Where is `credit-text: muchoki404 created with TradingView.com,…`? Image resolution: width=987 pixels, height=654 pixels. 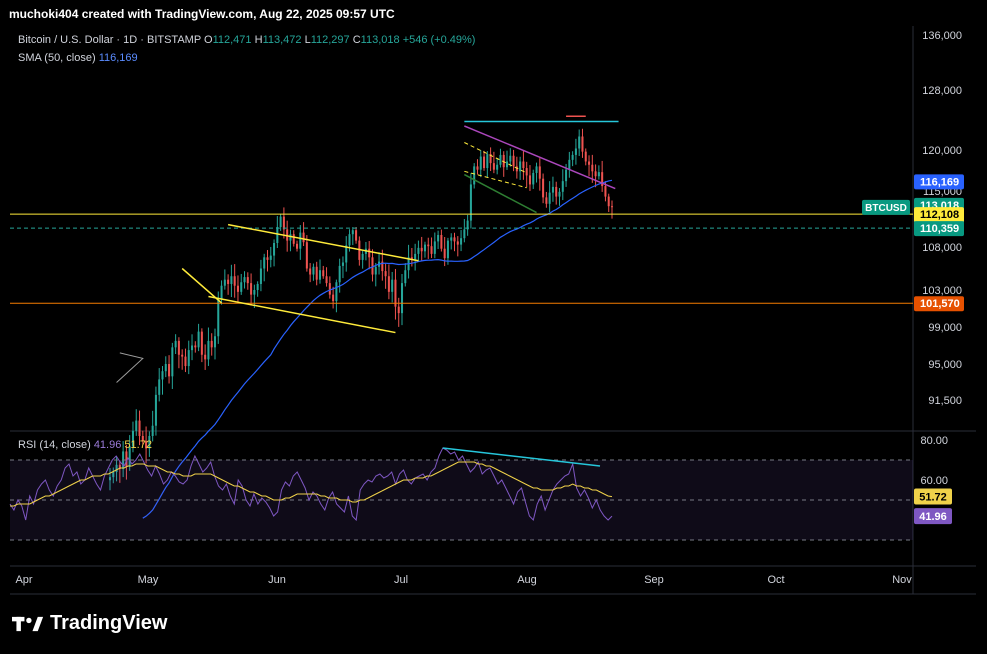
credit-text: muchoki404 created with TradingView.com,… is located at coordinates (202, 14).